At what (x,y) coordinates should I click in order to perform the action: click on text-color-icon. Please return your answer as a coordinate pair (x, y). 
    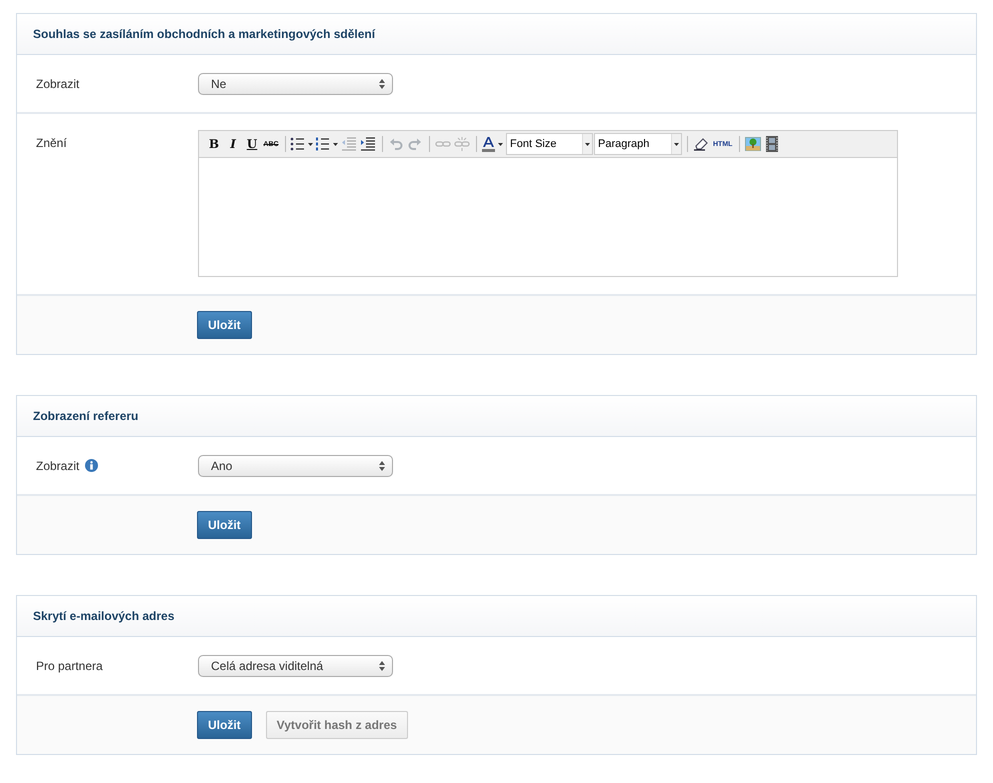
    Looking at the image, I should click on (493, 144).